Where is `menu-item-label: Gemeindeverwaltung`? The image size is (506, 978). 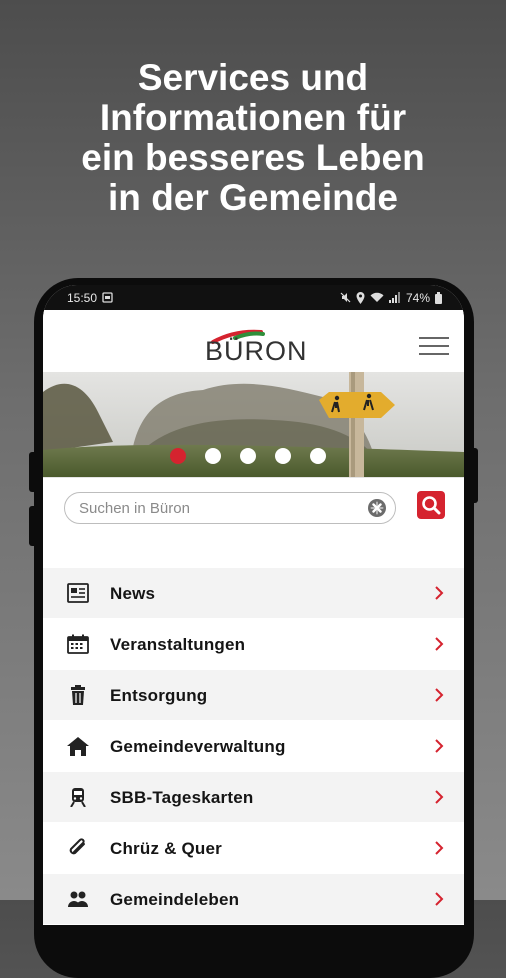
menu-item-label: Gemeindeverwaltung is located at coordinates (198, 746).